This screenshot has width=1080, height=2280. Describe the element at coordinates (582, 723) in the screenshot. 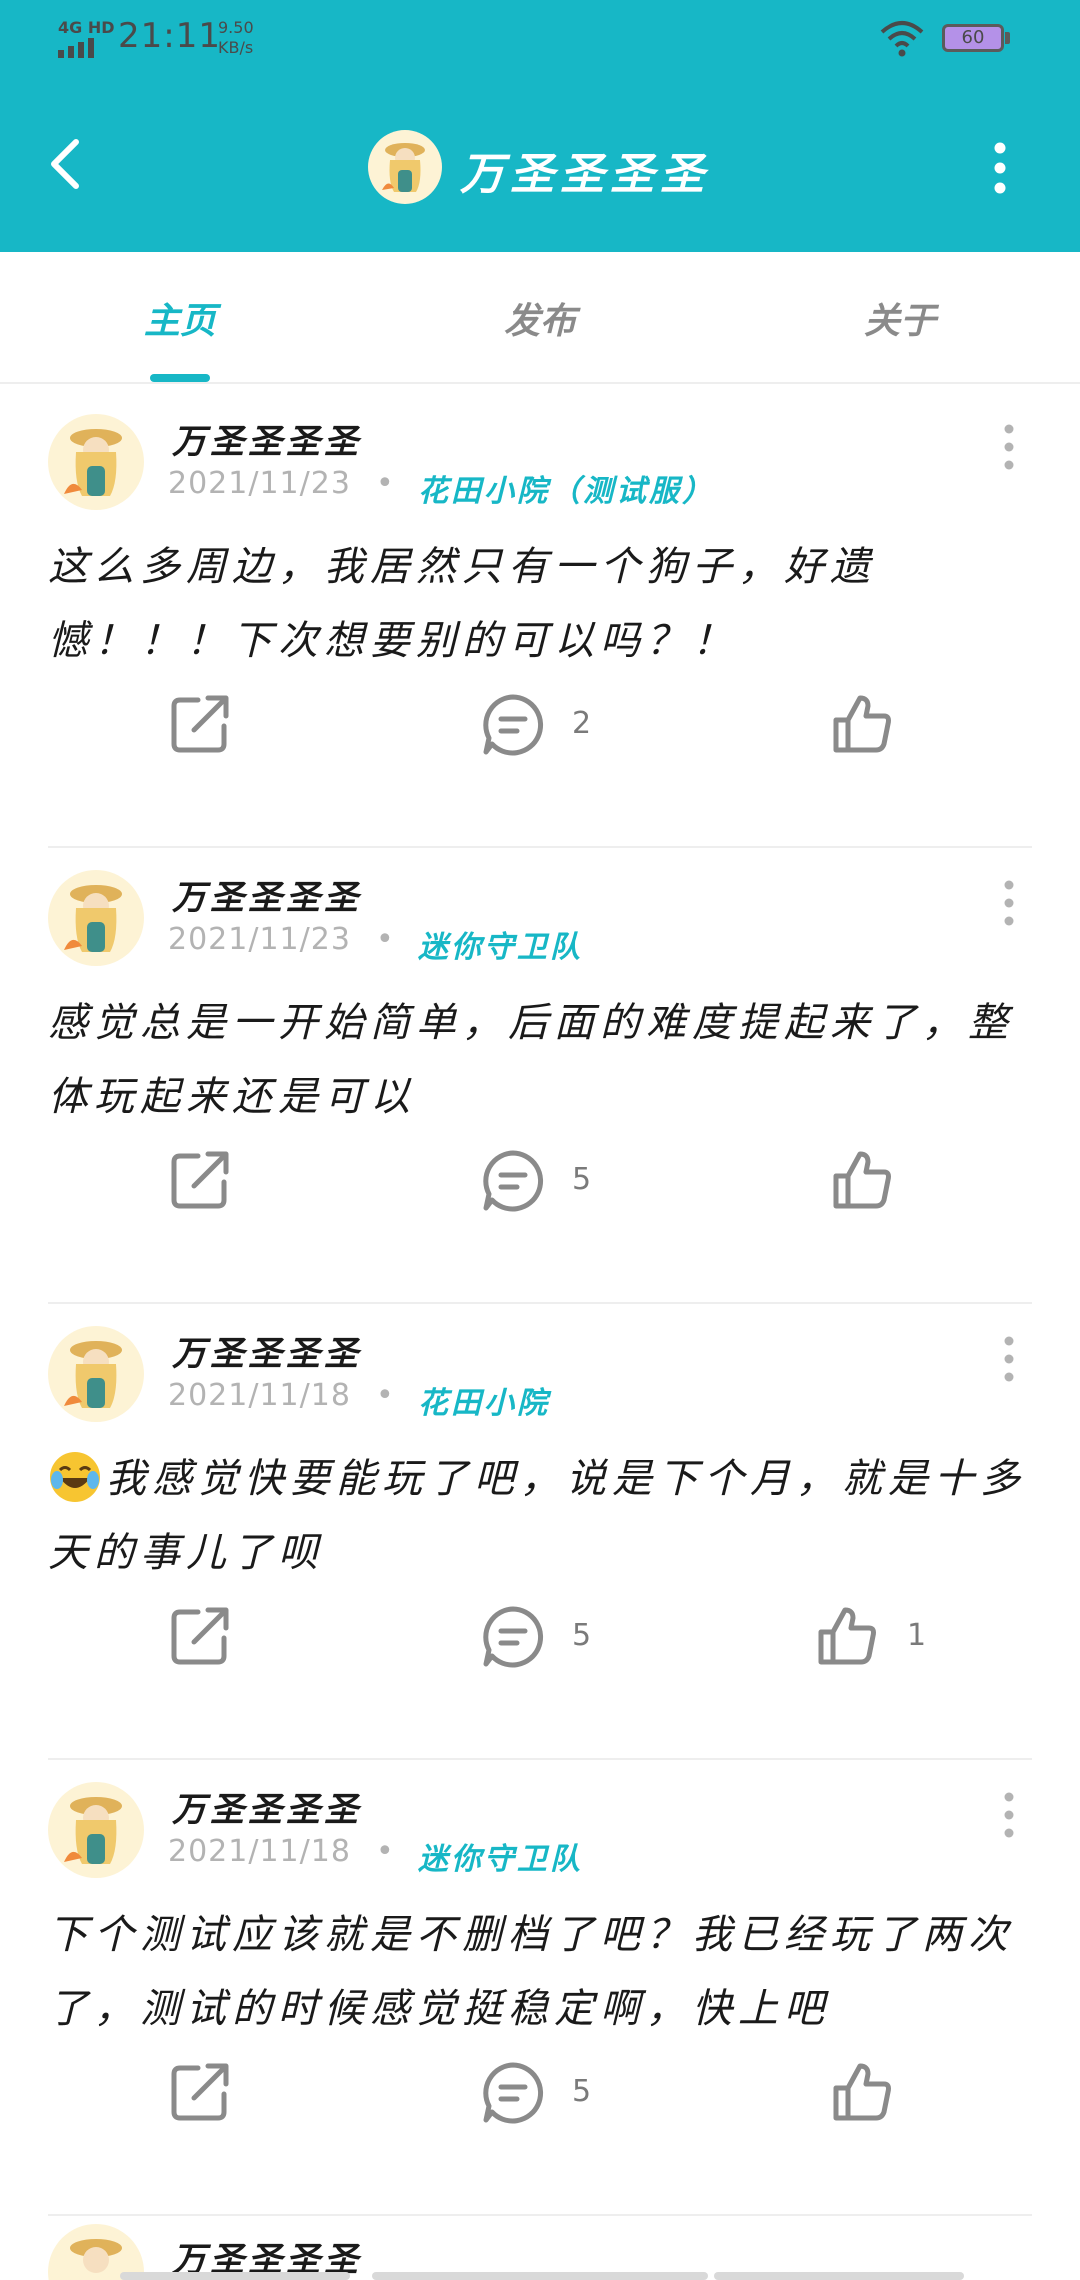

I see `comment-count: 2` at that location.